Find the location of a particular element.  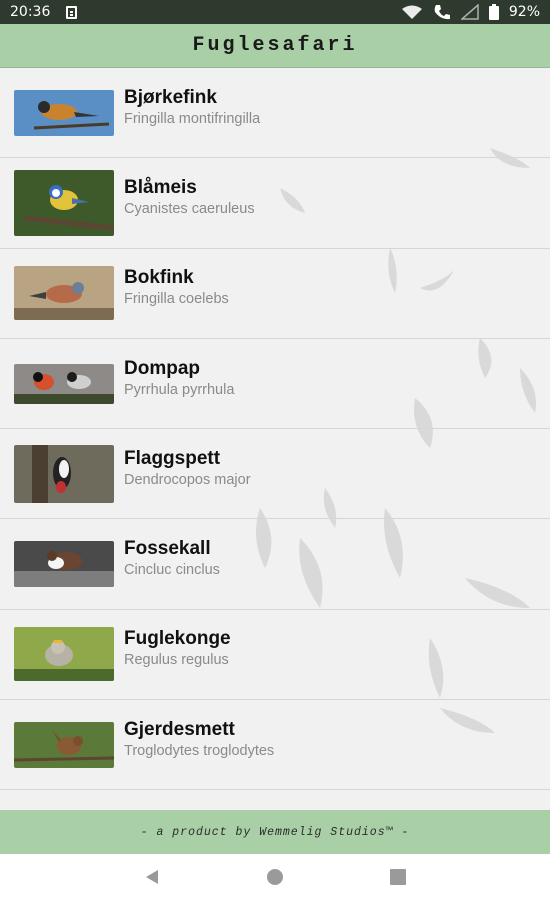

bird-text: Dompap Pyrrhula pyrrhula is located at coordinates (179, 379).